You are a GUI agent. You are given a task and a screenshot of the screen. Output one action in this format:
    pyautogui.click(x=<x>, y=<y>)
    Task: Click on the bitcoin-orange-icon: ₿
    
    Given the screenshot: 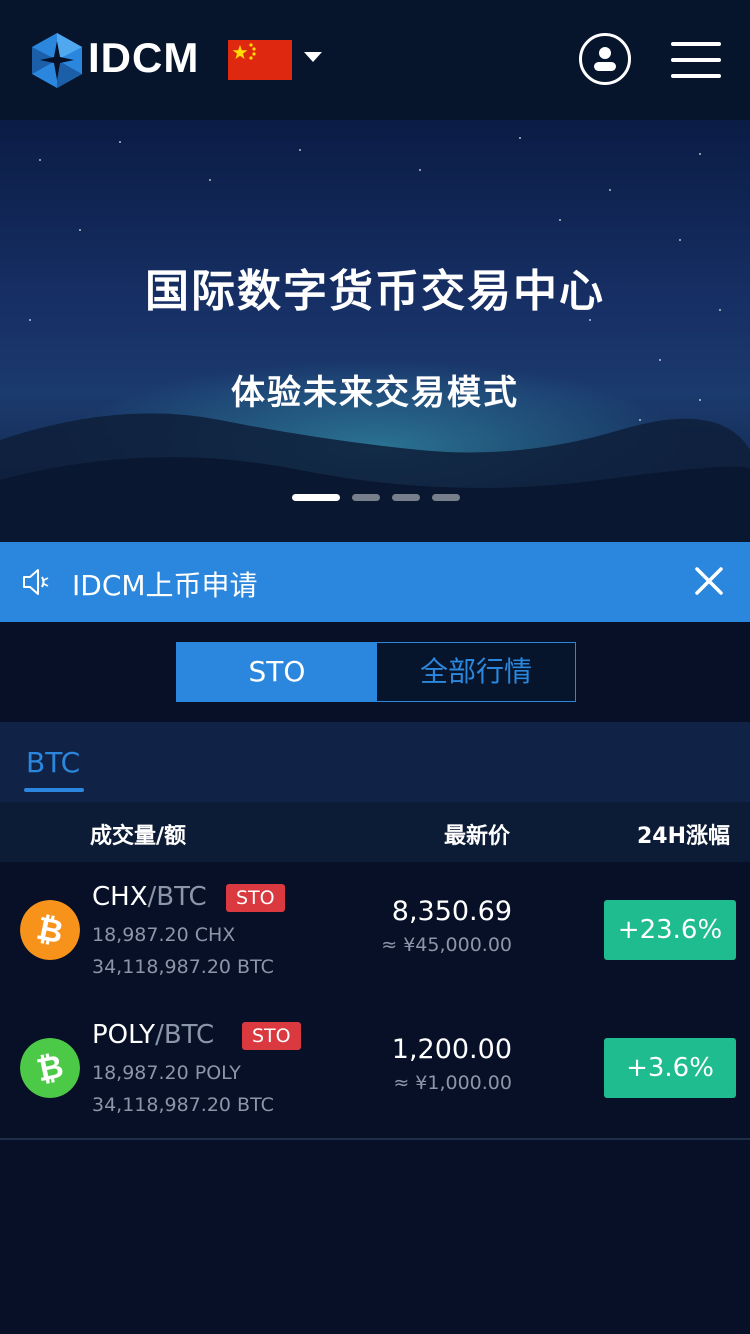 What is the action you would take?
    pyautogui.click(x=50, y=930)
    